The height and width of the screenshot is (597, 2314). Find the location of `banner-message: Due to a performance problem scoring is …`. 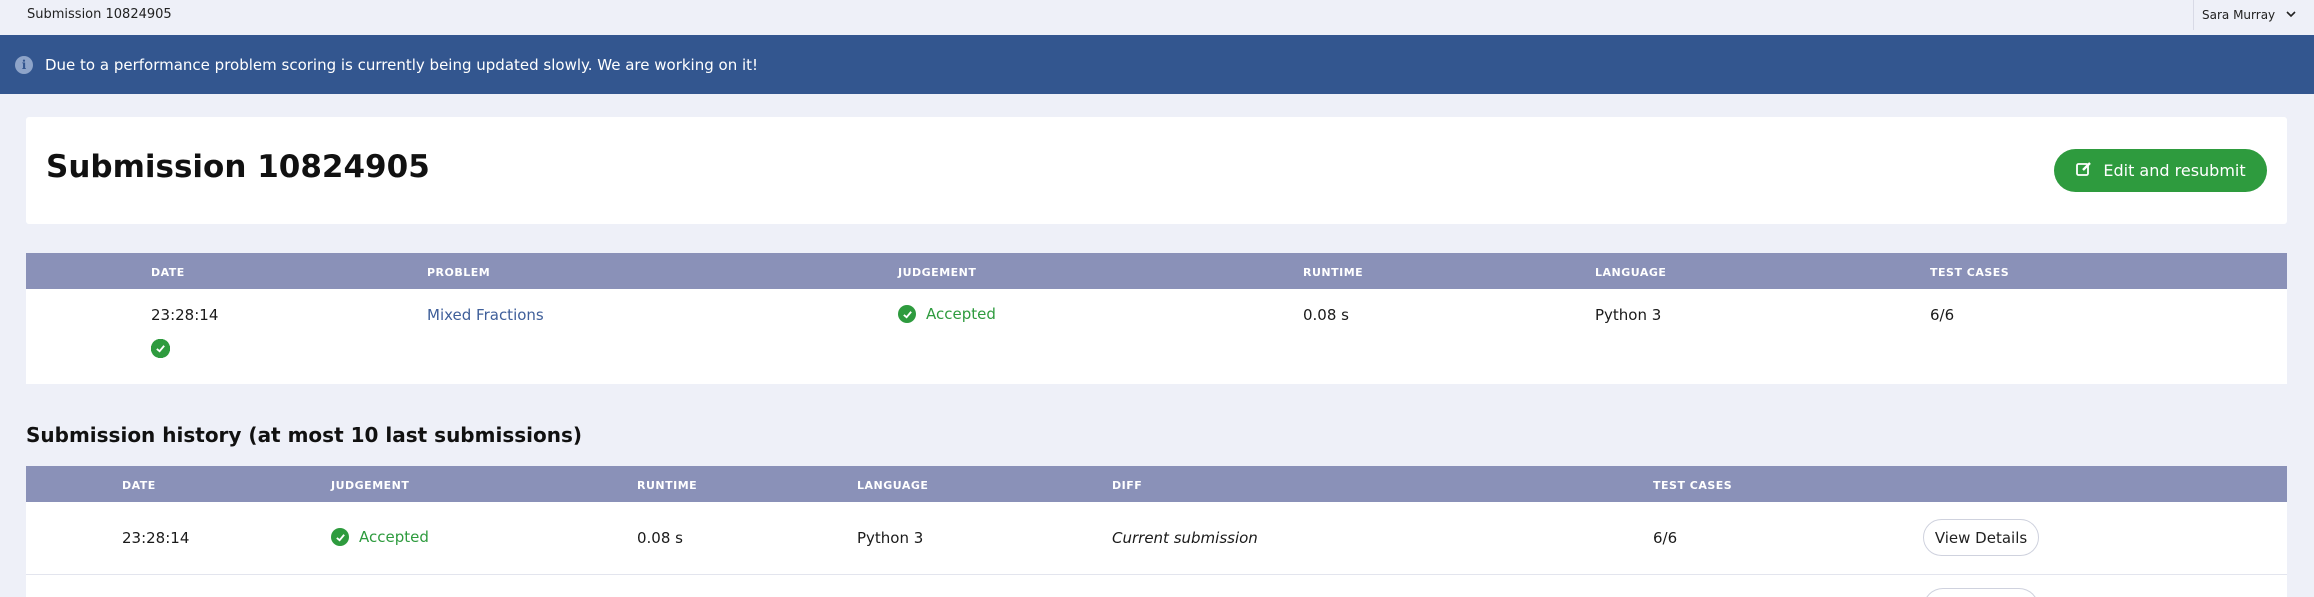

banner-message: Due to a performance problem scoring is … is located at coordinates (402, 64).